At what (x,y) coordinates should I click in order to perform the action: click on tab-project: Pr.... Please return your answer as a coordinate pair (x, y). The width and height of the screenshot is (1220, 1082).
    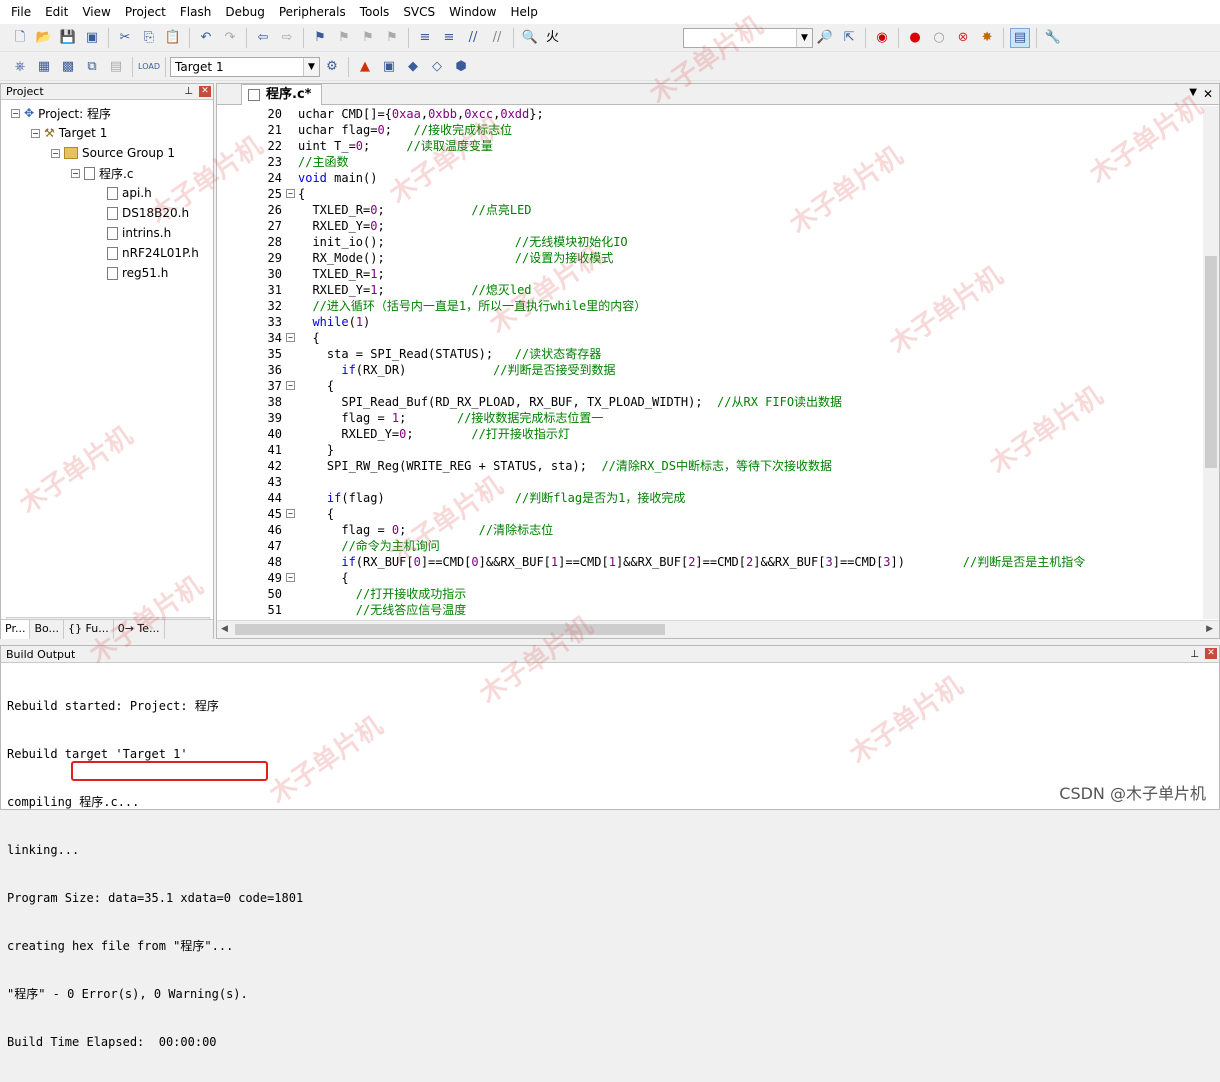
    Looking at the image, I should click on (15, 629).